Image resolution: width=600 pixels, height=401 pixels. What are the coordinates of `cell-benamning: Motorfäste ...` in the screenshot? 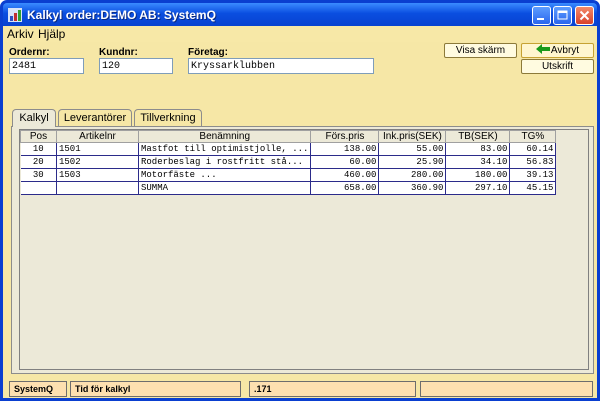 It's located at (225, 175).